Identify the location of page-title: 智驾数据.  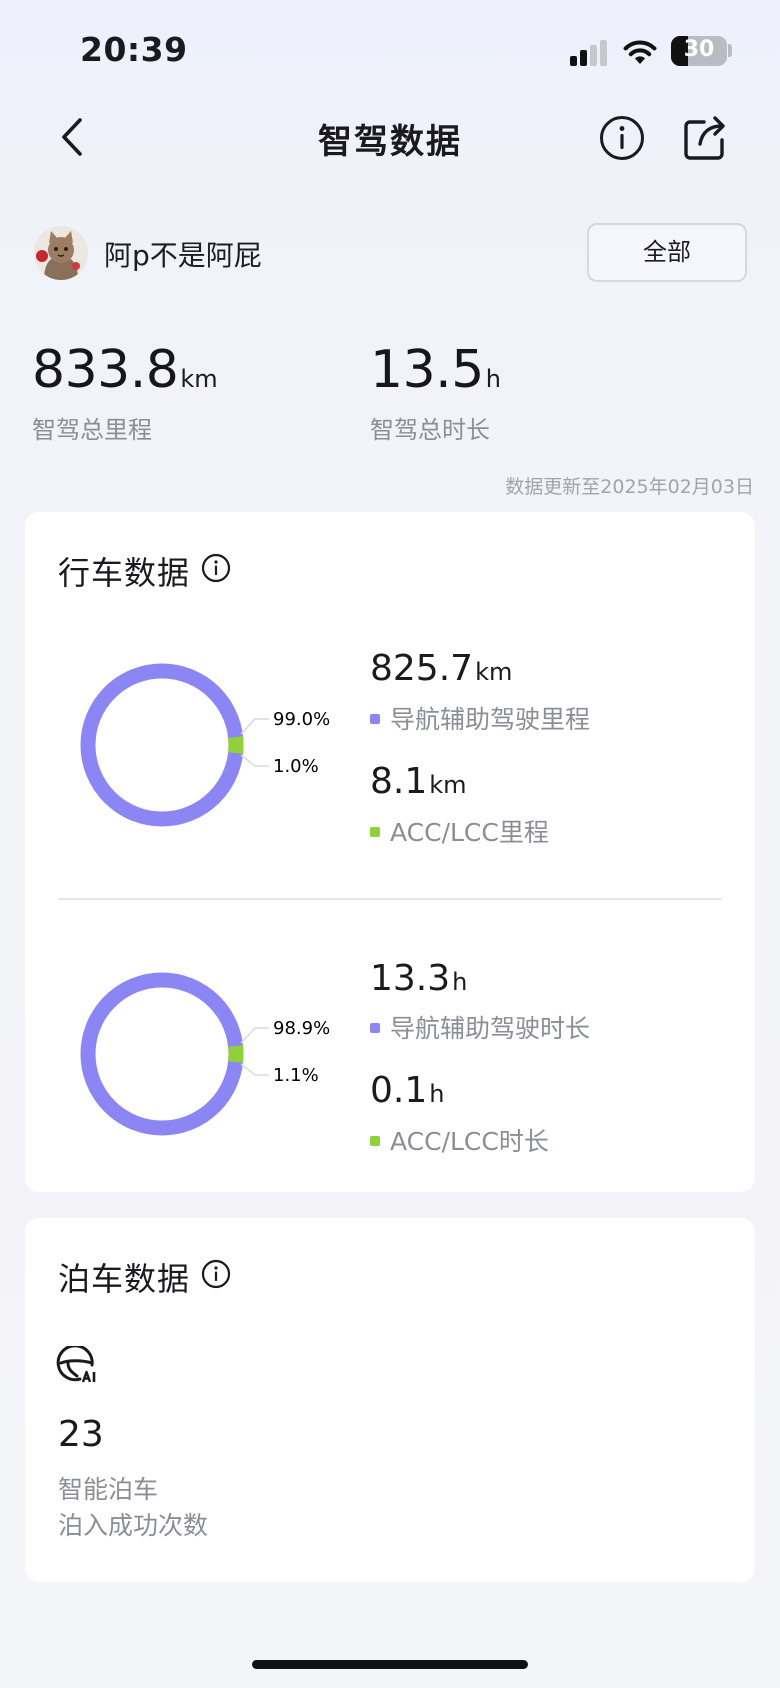
(390, 142).